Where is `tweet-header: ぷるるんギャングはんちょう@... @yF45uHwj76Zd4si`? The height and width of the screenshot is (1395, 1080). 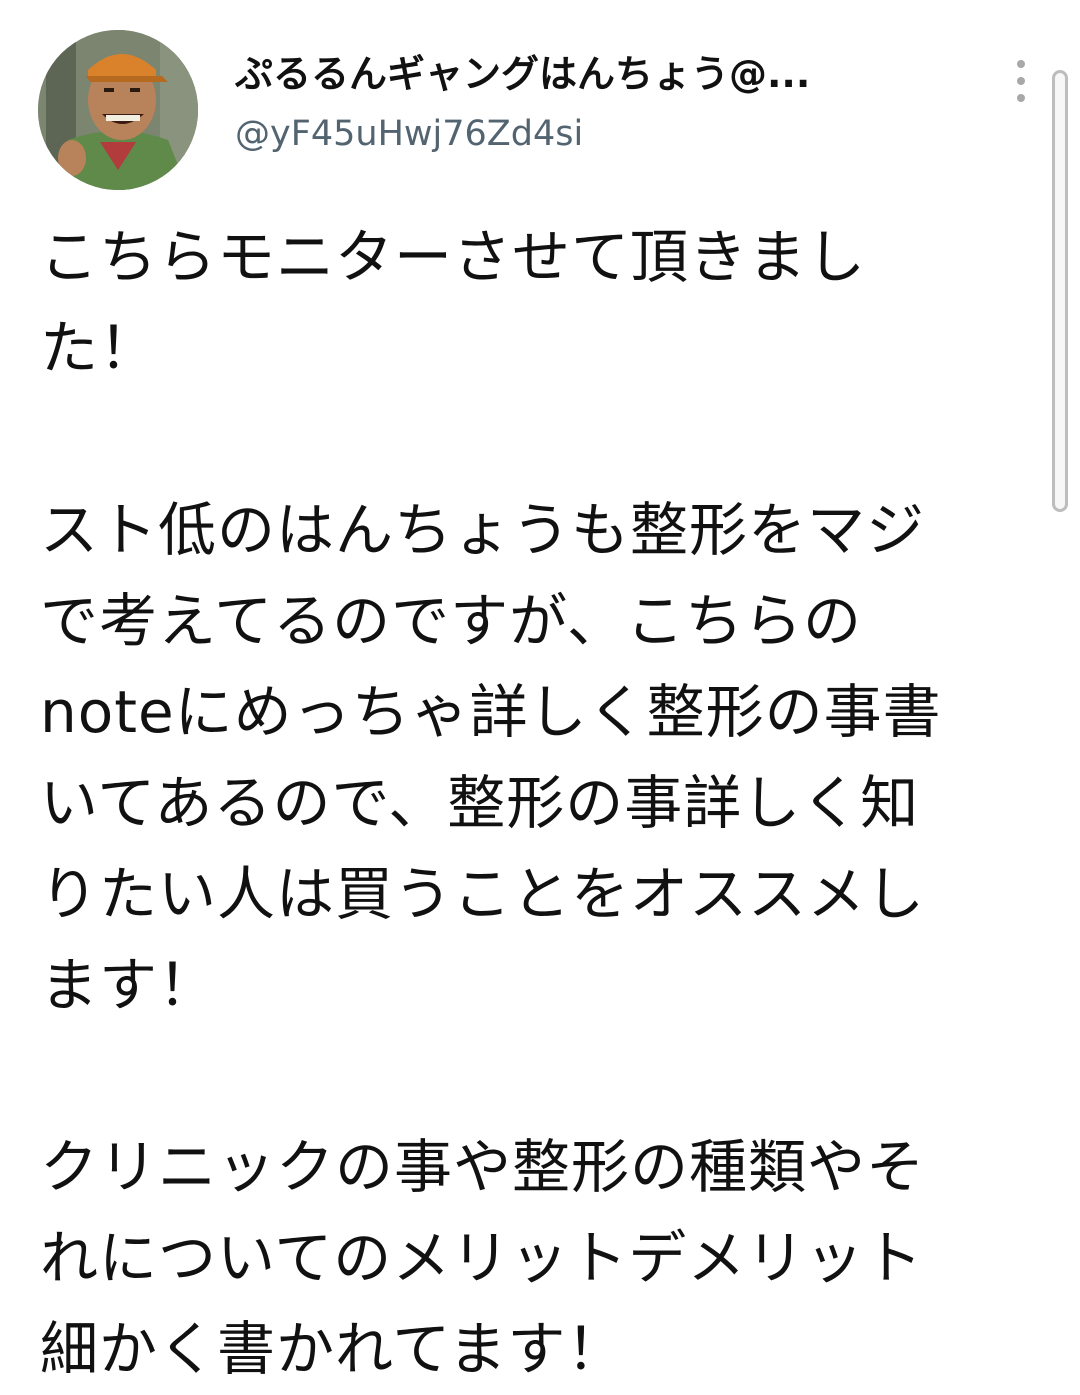
tweet-header: ぷるるんギャングはんちょう@... @yF45uHwj76Zd4si is located at coordinates (538, 110).